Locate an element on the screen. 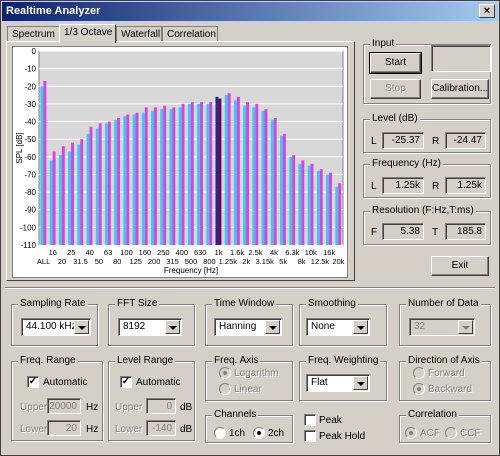 The image size is (500, 456). smoothing-select: None is located at coordinates (338, 327).